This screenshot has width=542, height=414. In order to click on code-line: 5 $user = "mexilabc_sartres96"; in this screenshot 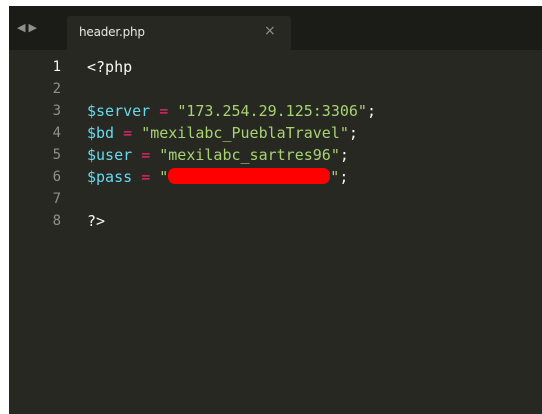, I will do `click(275, 155)`.